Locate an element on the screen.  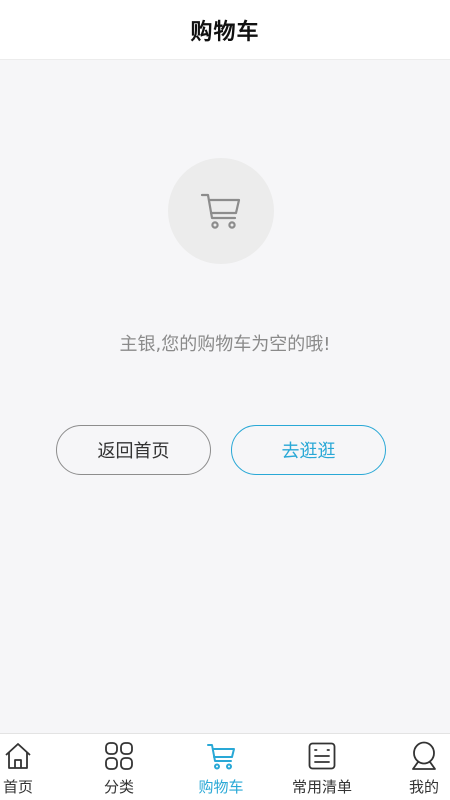
back-home-button: 返回首页 is located at coordinates (133, 450).